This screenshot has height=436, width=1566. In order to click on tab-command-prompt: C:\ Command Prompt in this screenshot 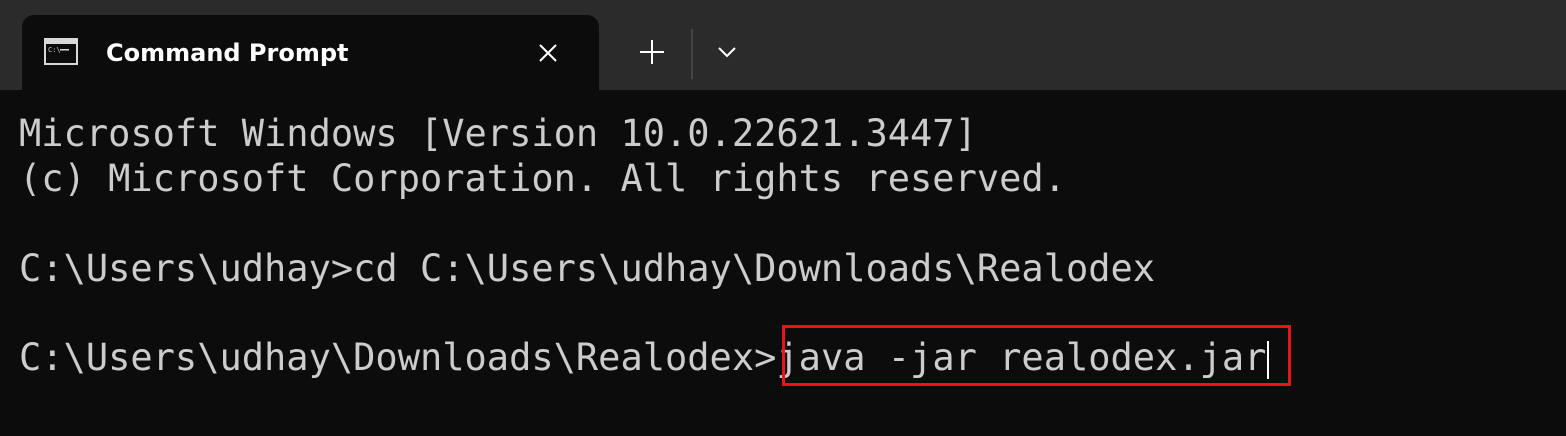, I will do `click(310, 52)`.